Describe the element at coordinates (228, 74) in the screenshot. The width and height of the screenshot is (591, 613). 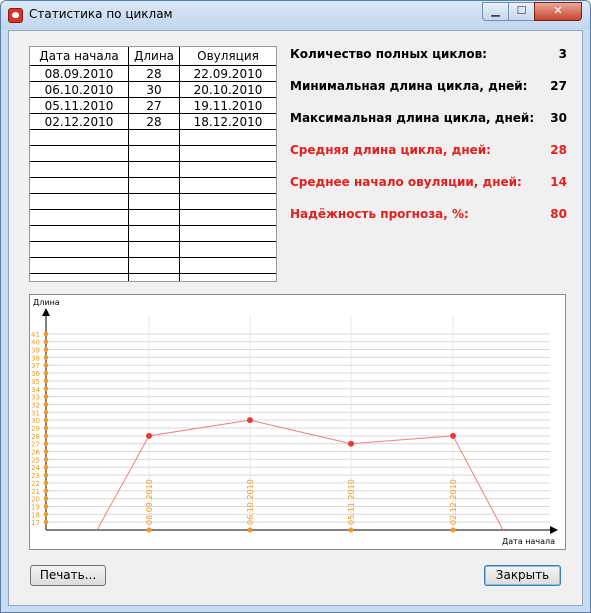
I see `row-ovulation: 22.09.2010` at that location.